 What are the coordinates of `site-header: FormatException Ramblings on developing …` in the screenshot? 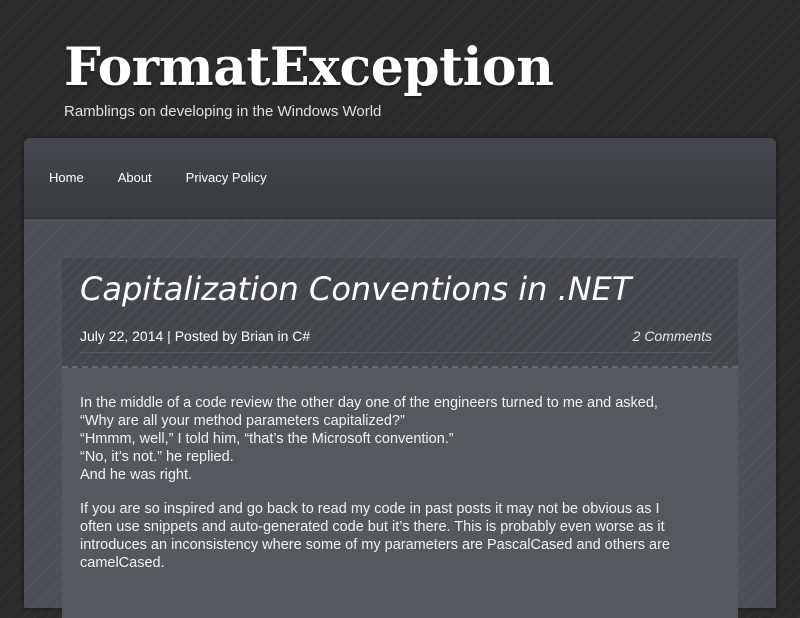 It's located at (309, 79).